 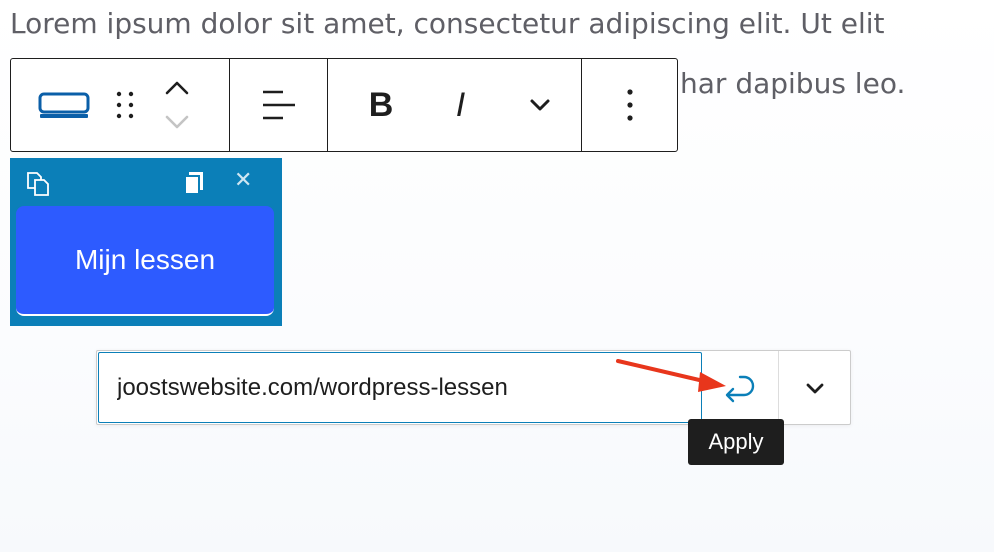 I want to click on link-url-popover, so click(x=473, y=387).